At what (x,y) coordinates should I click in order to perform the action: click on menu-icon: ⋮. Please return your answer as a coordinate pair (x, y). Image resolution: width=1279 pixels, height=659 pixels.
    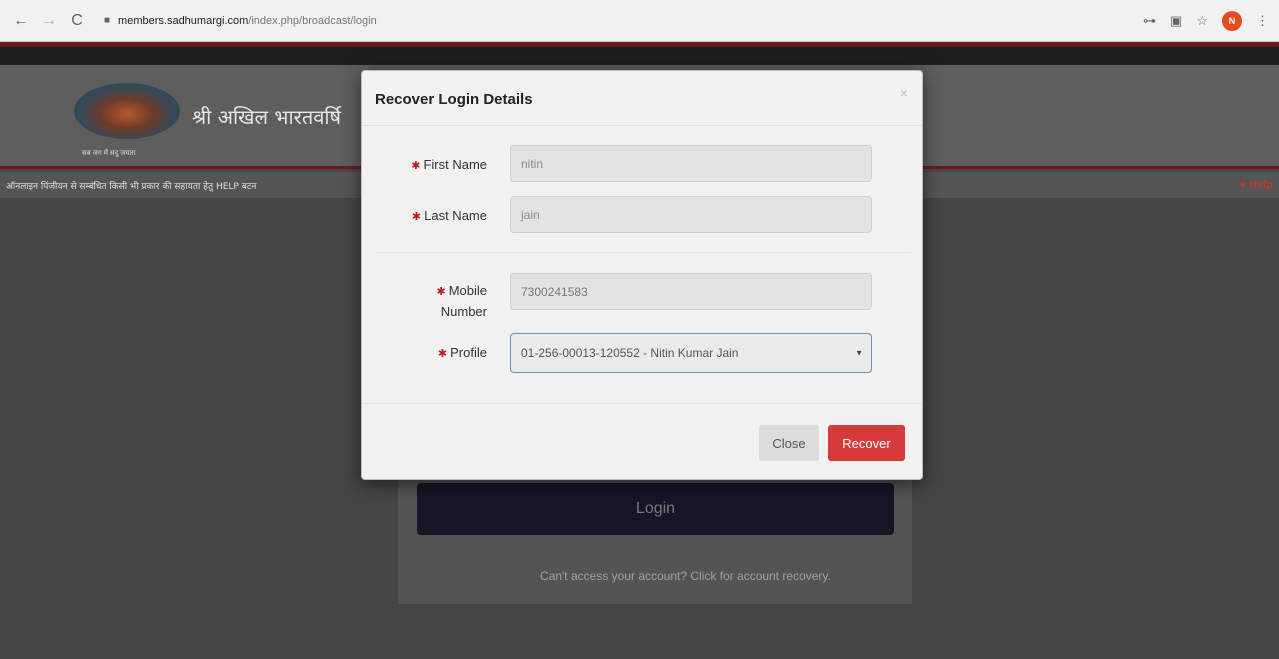
    Looking at the image, I should click on (1262, 21).